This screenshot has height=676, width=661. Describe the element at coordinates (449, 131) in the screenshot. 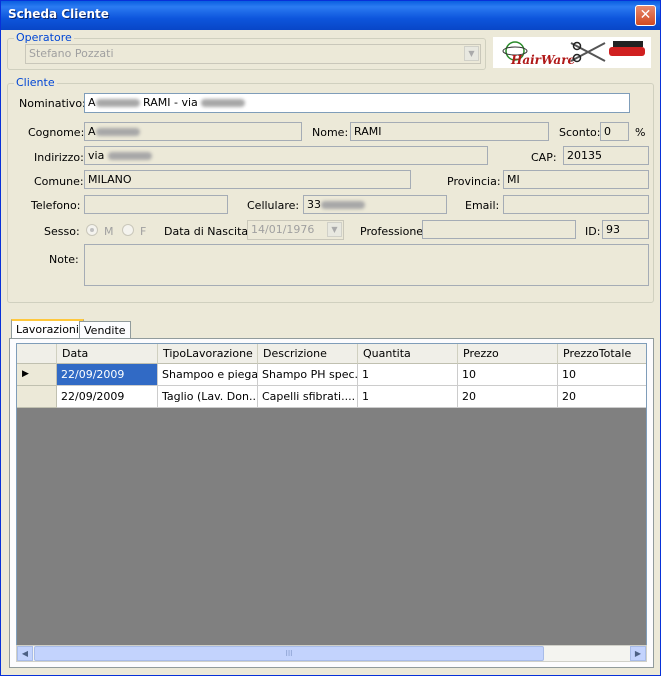

I see `nome-field: RAMI` at that location.